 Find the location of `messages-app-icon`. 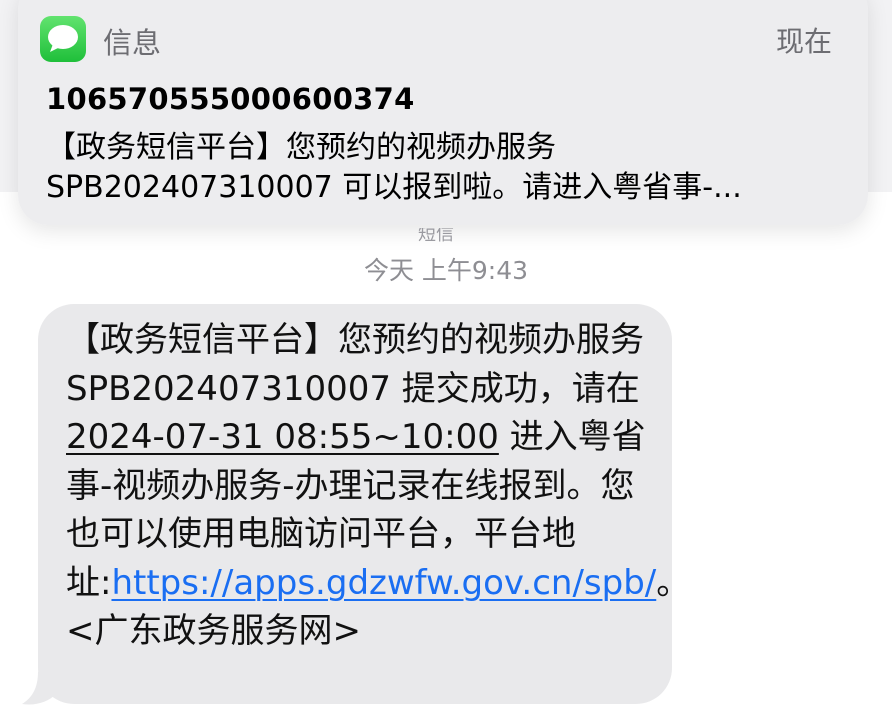

messages-app-icon is located at coordinates (63, 39).